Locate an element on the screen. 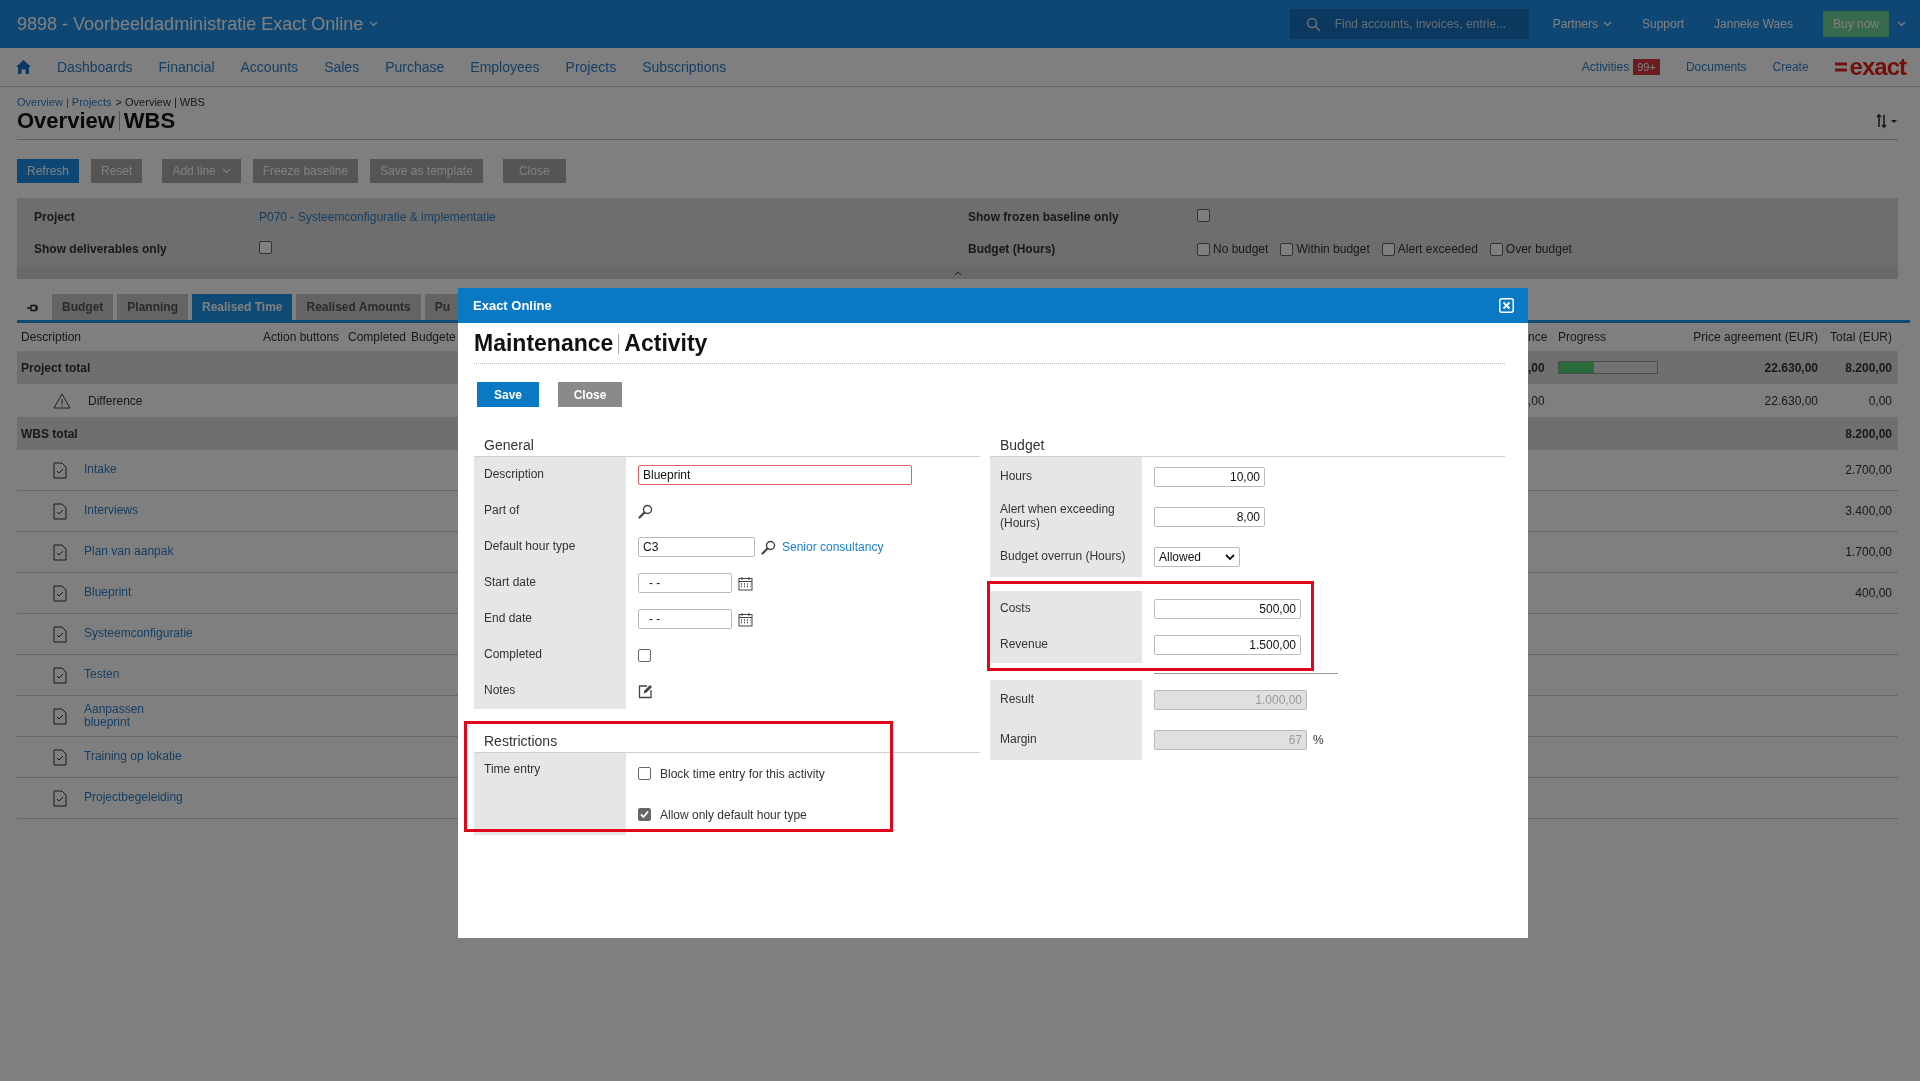 Image resolution: width=1920 pixels, height=1081 pixels. nav-item: Sales is located at coordinates (342, 67).